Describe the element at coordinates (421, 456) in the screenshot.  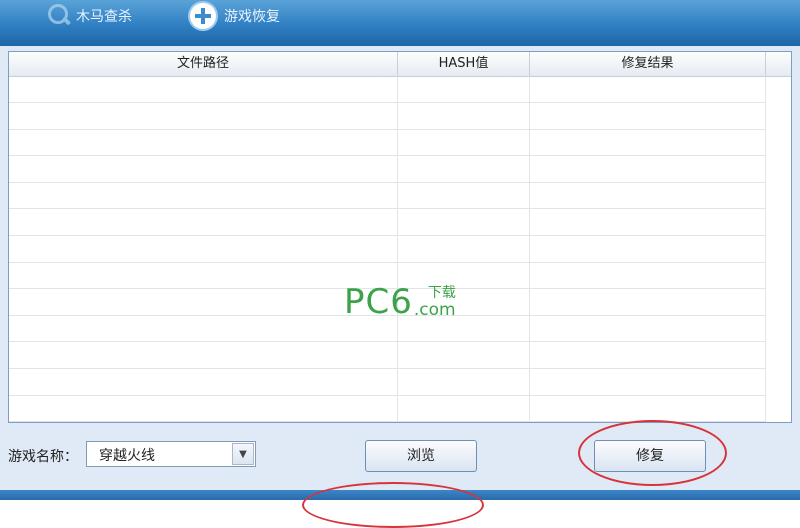
I see `browse-button: 浏览` at that location.